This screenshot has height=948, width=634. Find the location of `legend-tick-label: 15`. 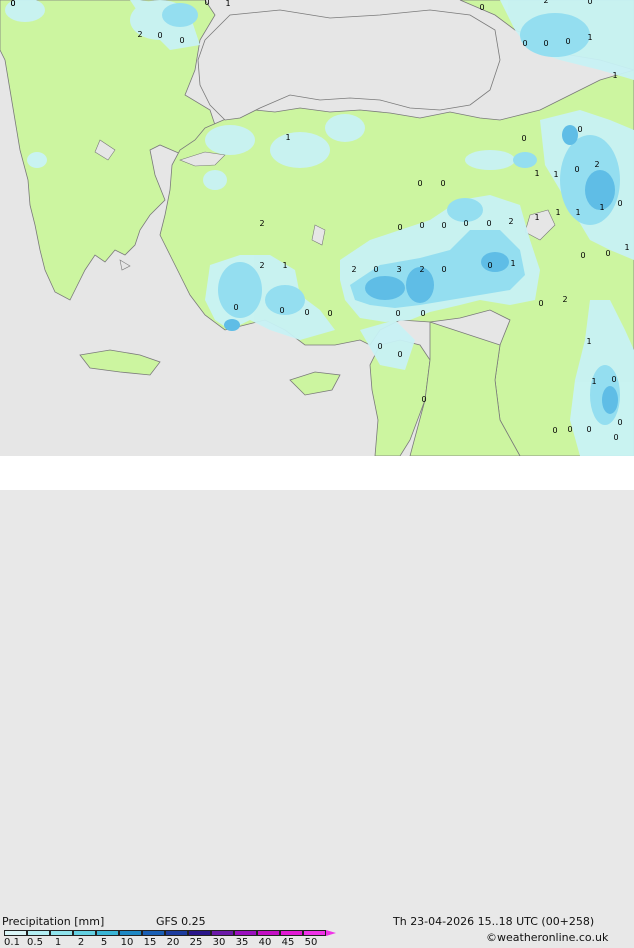

legend-tick-label: 15 is located at coordinates (150, 942).